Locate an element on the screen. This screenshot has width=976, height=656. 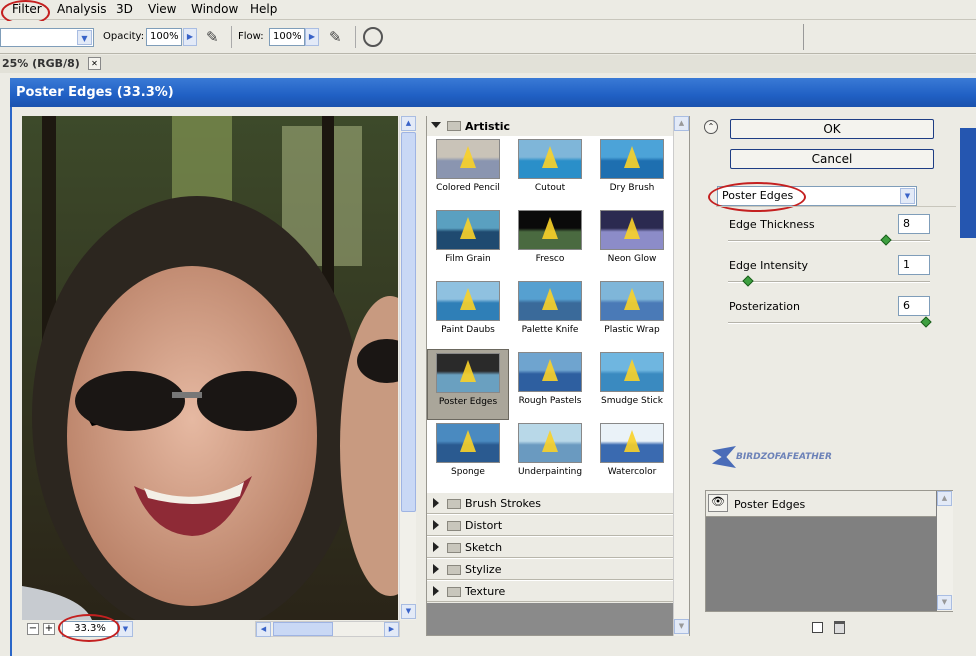
scroll-right-icon: ▶ is located at coordinates (391, 629).